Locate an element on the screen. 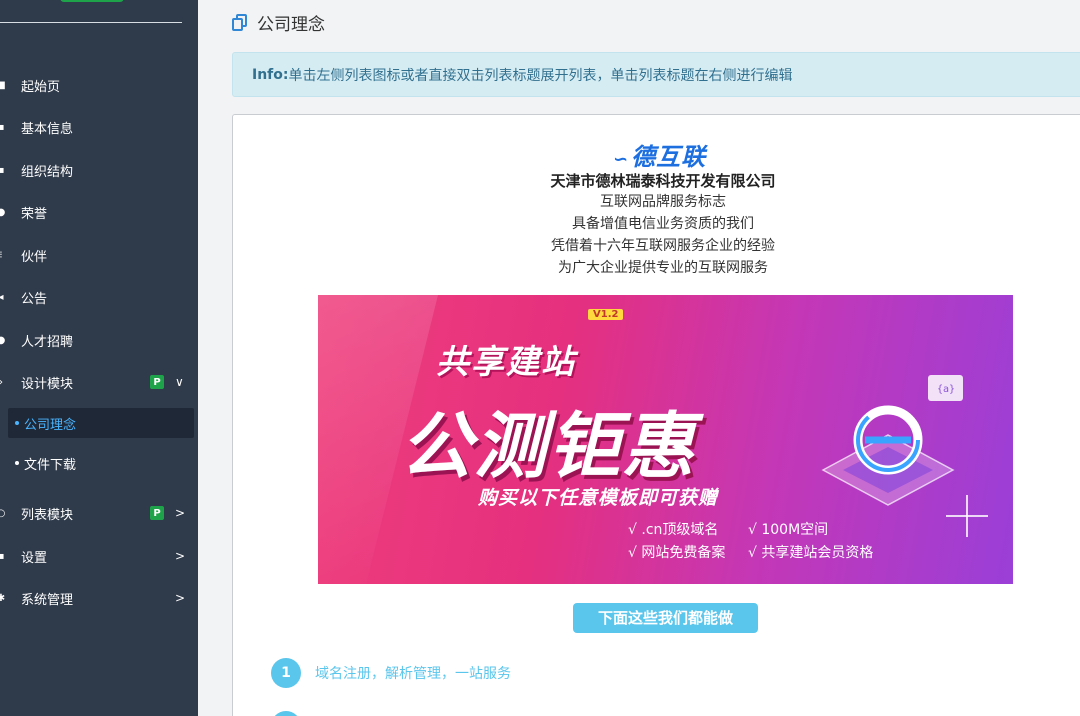 This screenshot has height=716, width=1080. sidebar-item-honor: ● 荣誉 is located at coordinates (99, 212).